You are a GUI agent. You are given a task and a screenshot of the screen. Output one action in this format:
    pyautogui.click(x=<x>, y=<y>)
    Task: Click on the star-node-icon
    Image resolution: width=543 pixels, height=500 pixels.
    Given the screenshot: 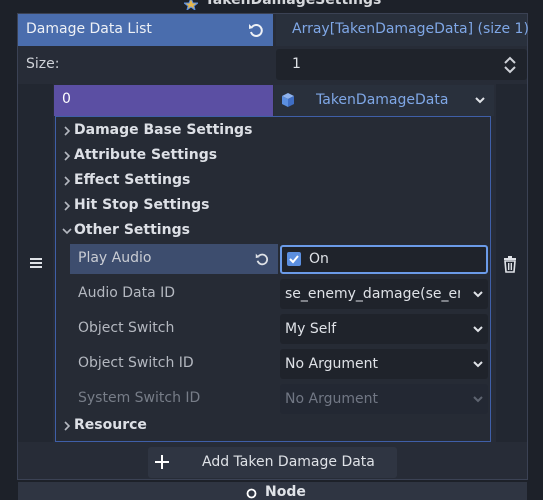 What is the action you would take?
    pyautogui.click(x=191, y=5)
    